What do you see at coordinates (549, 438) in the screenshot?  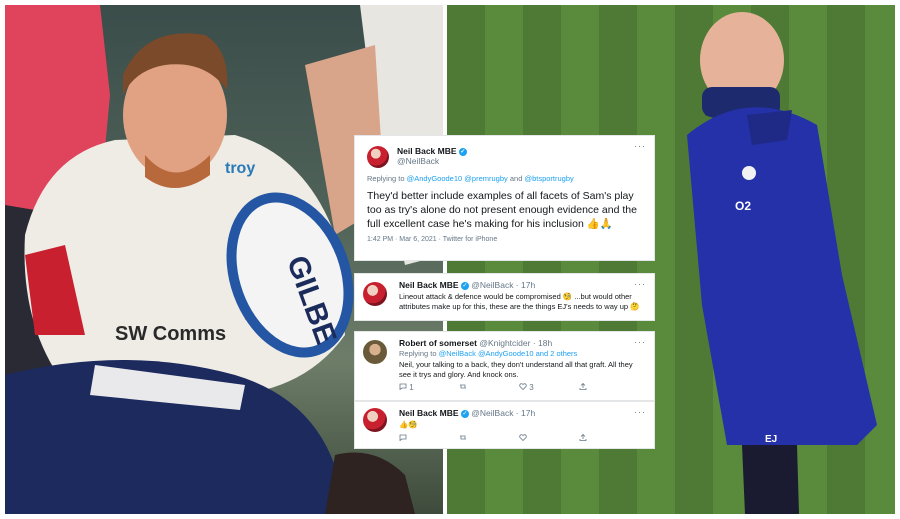 I see `like-button` at bounding box center [549, 438].